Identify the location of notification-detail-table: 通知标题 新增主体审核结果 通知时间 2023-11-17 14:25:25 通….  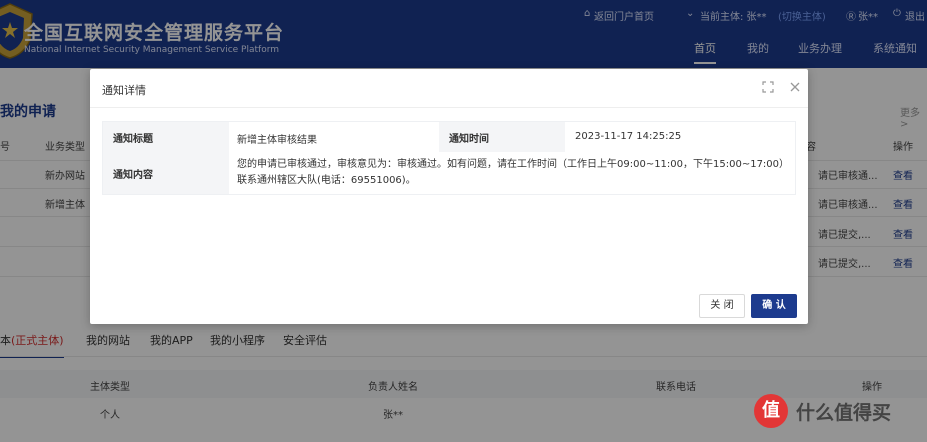
(449, 158).